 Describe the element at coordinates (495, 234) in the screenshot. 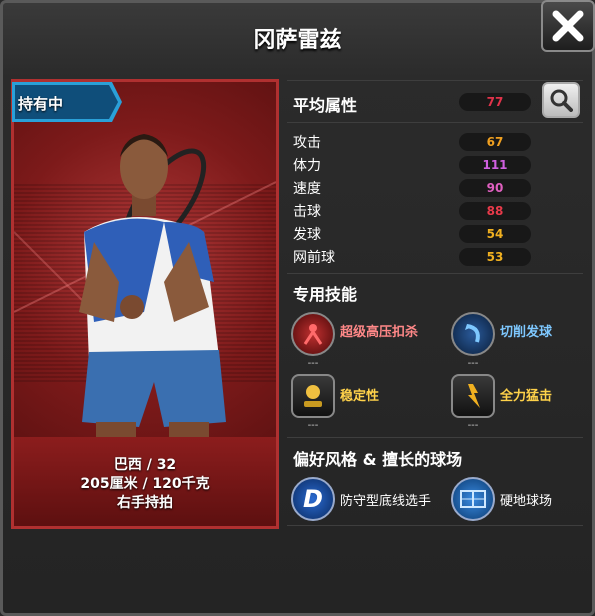

I see `stat-value: 54` at that location.